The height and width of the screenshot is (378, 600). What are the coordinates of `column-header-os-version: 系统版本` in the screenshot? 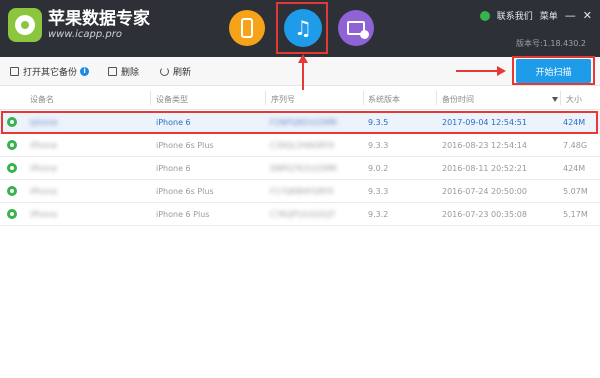 It's located at (384, 99).